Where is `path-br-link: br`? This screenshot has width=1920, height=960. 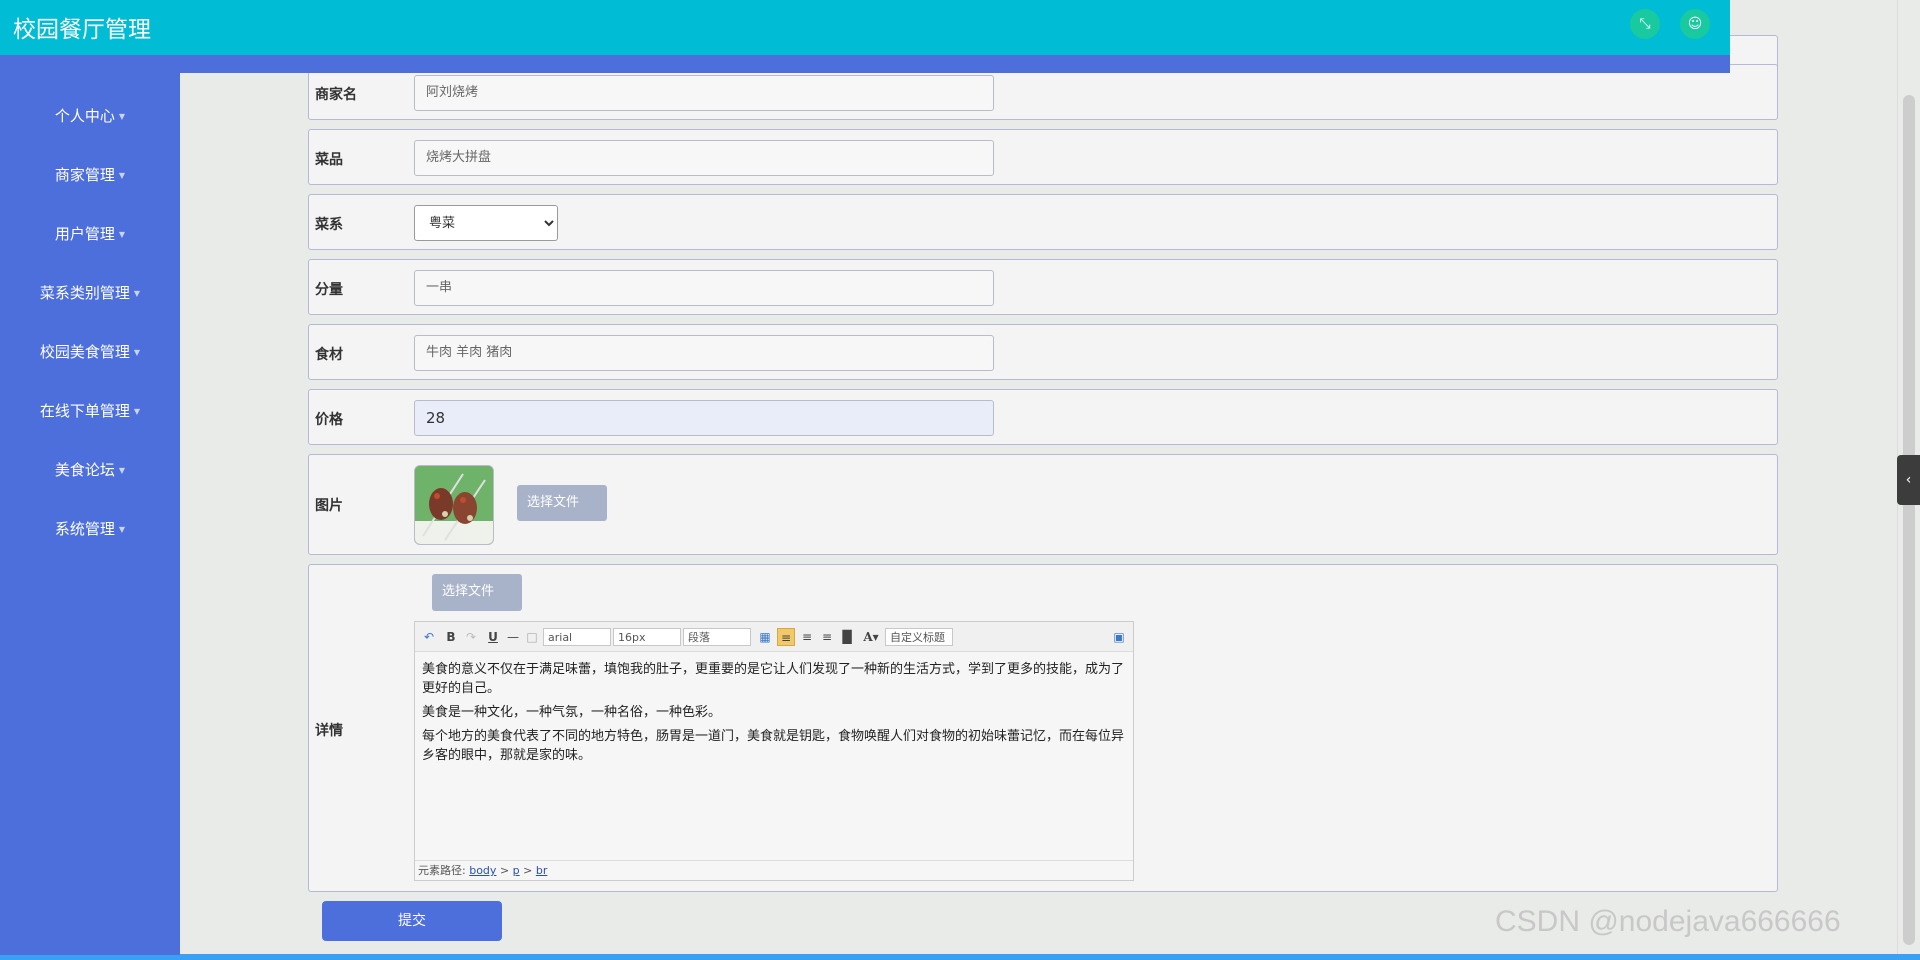
path-br-link: br is located at coordinates (542, 870).